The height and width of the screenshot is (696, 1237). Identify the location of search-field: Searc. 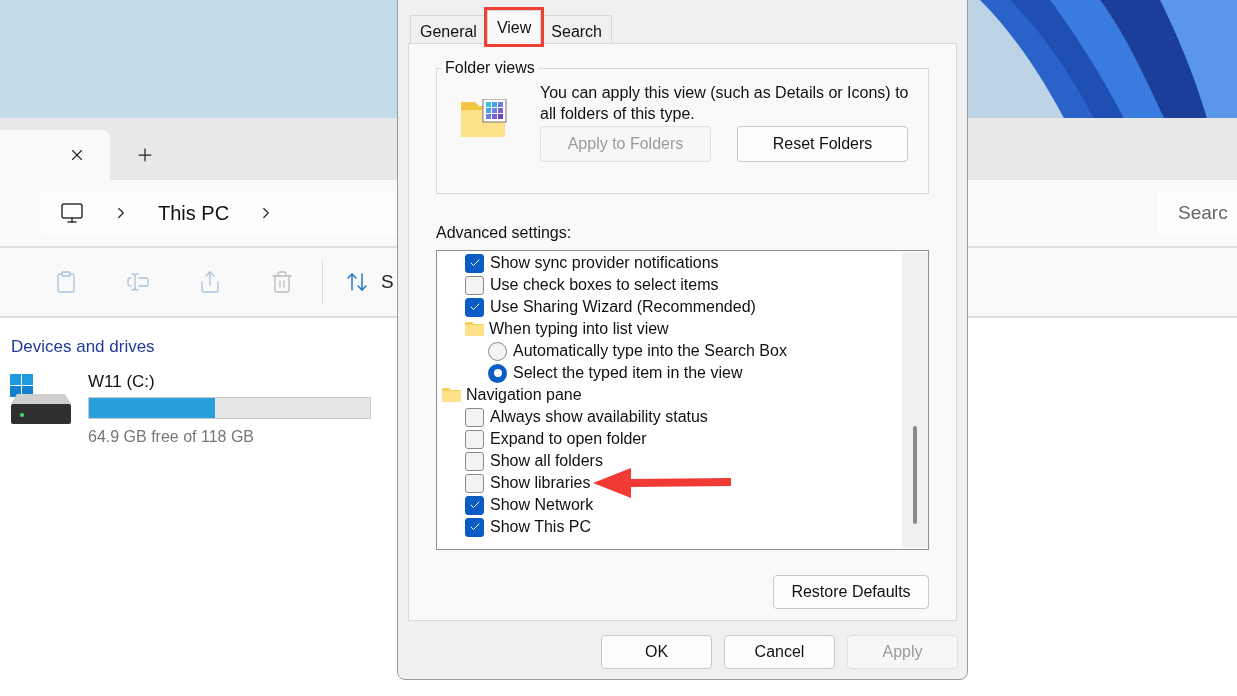
(1197, 213).